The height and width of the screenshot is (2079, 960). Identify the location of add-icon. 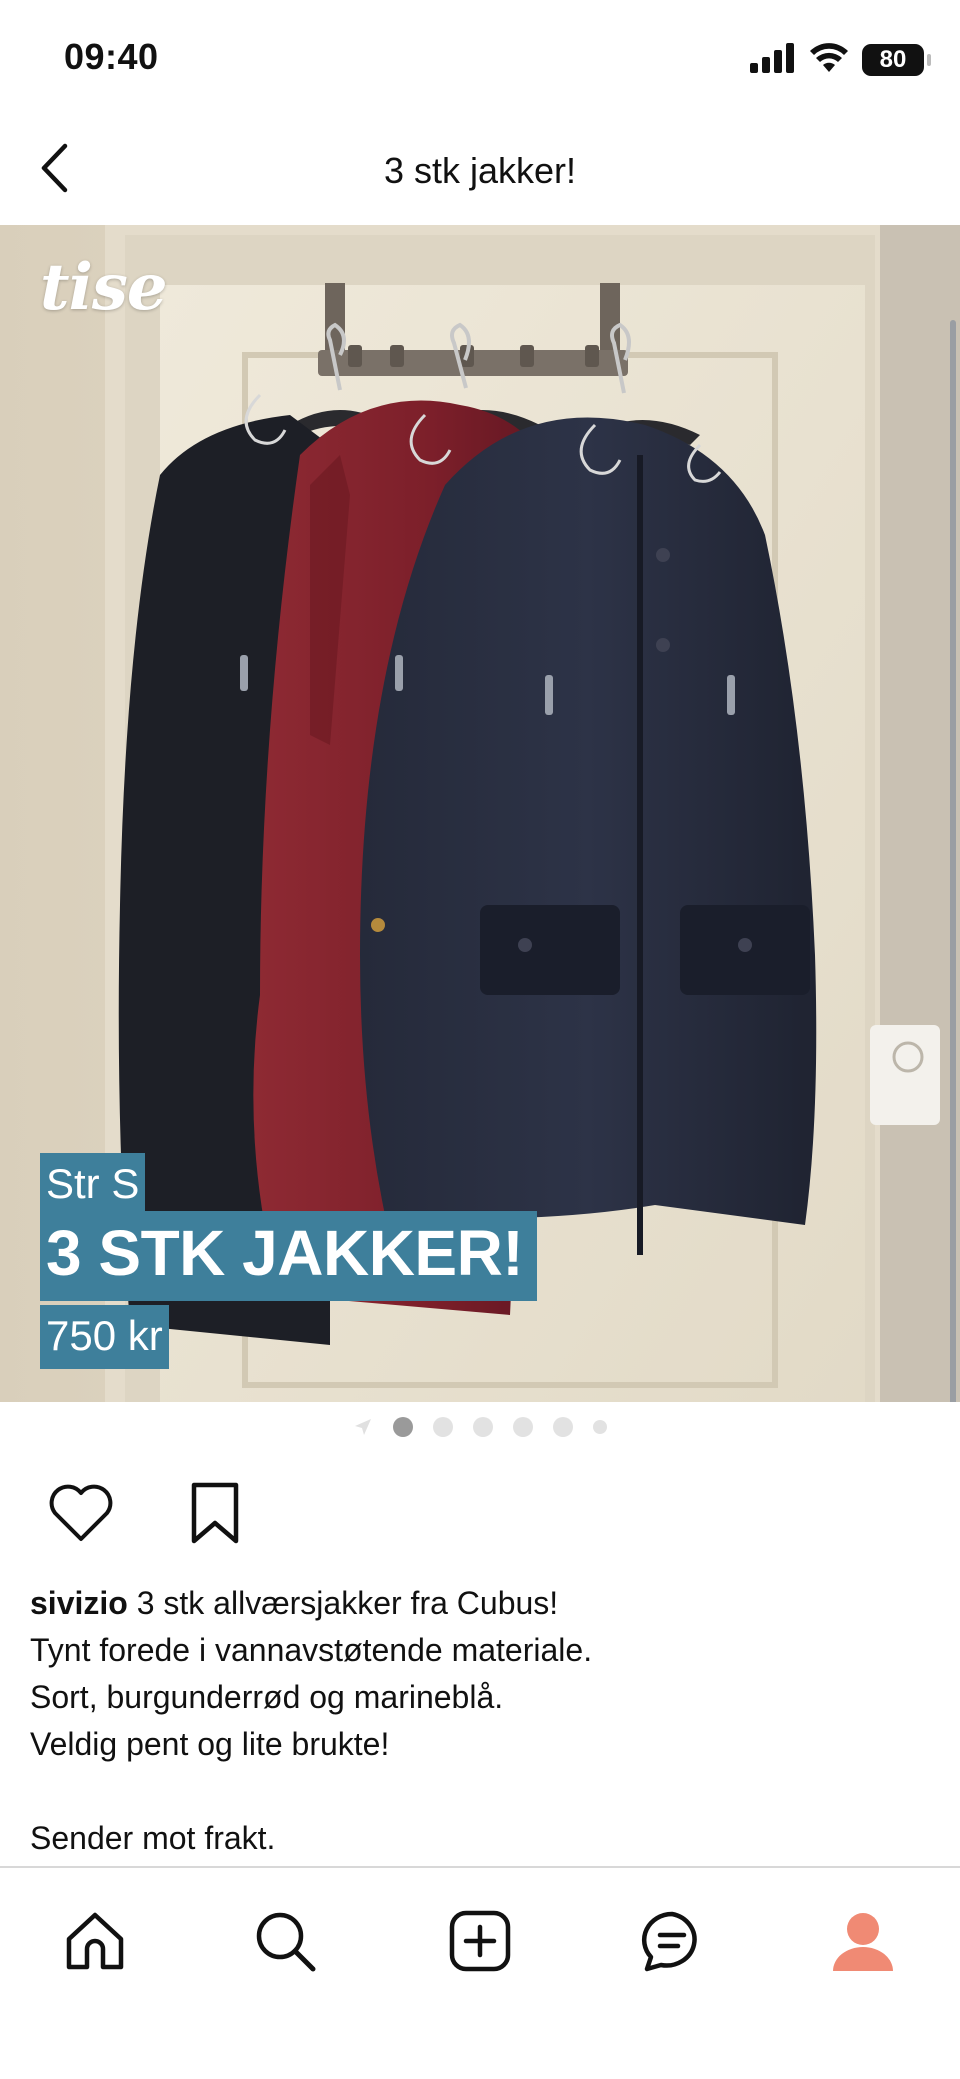
(480, 1943).